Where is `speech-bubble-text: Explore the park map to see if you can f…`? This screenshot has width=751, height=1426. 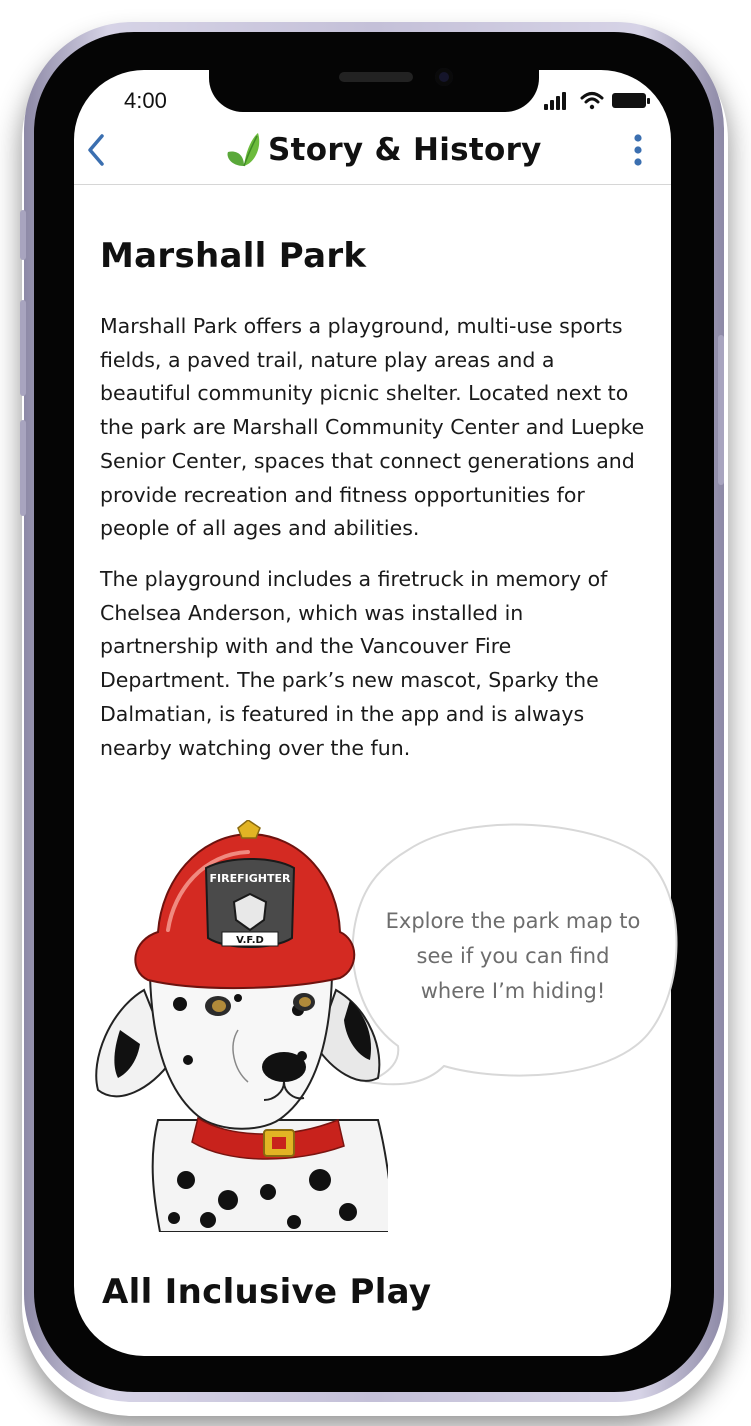
speech-bubble-text: Explore the park map to see if you can f… is located at coordinates (513, 956).